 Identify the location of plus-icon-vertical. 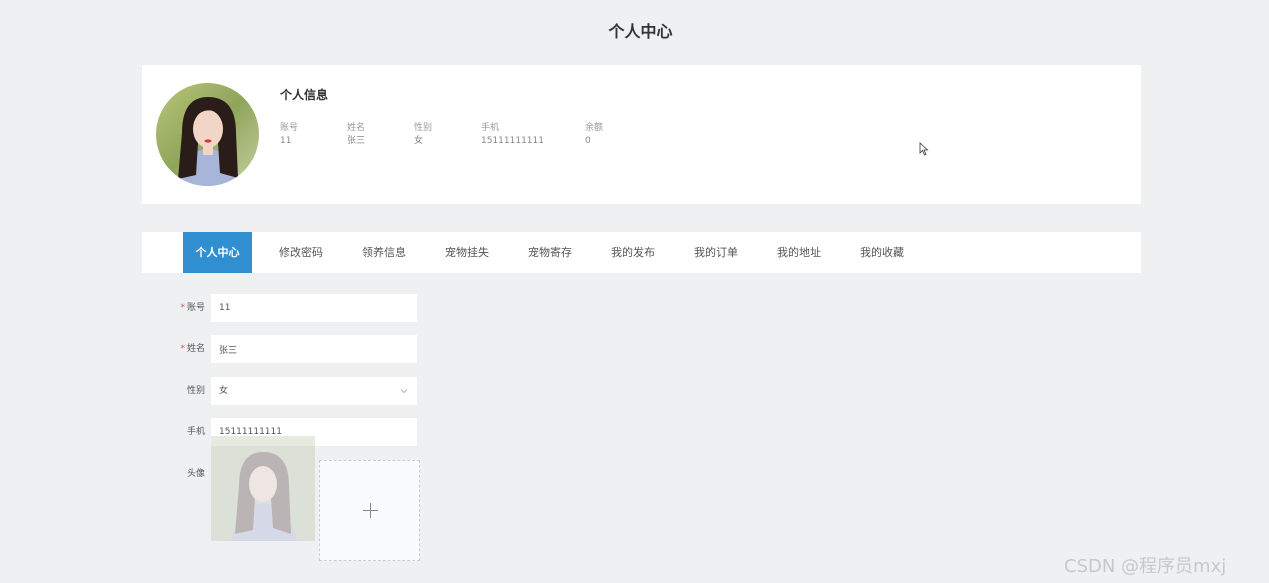
(370, 510).